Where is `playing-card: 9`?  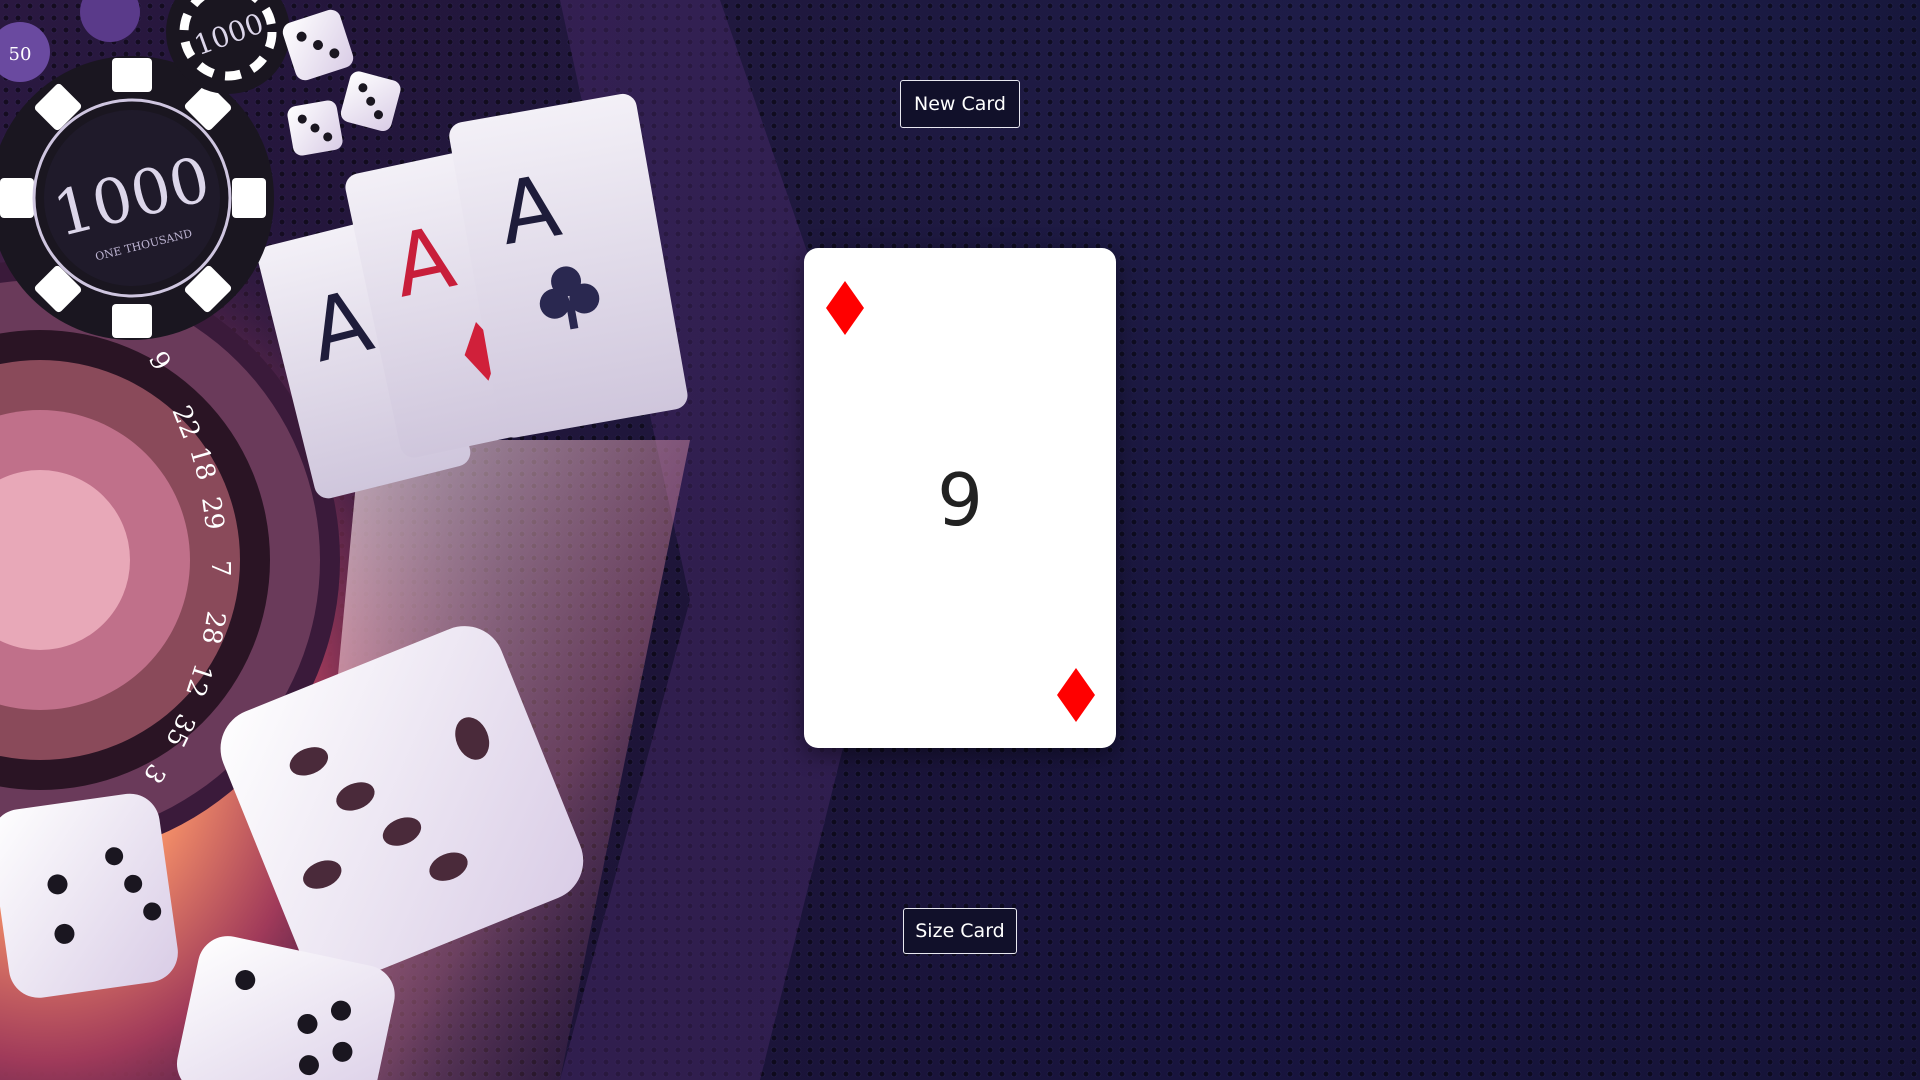
playing-card: 9 is located at coordinates (960, 498).